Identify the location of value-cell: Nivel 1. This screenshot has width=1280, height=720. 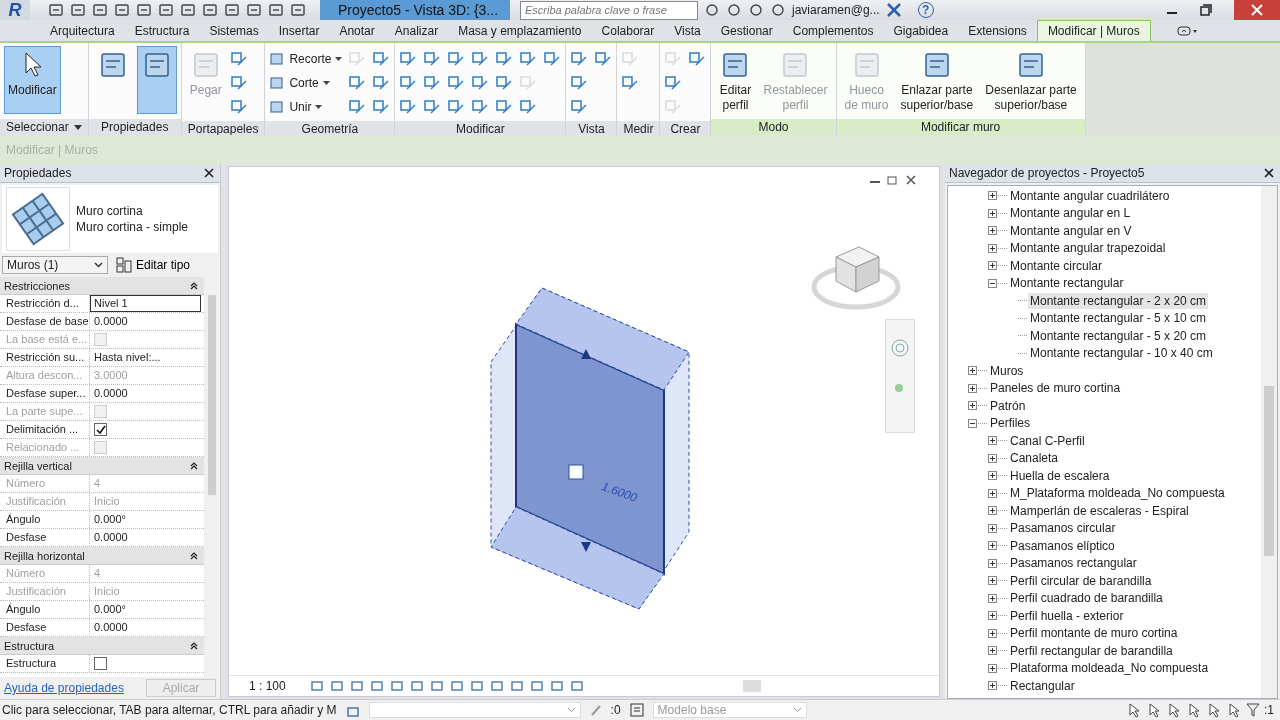
(145, 303).